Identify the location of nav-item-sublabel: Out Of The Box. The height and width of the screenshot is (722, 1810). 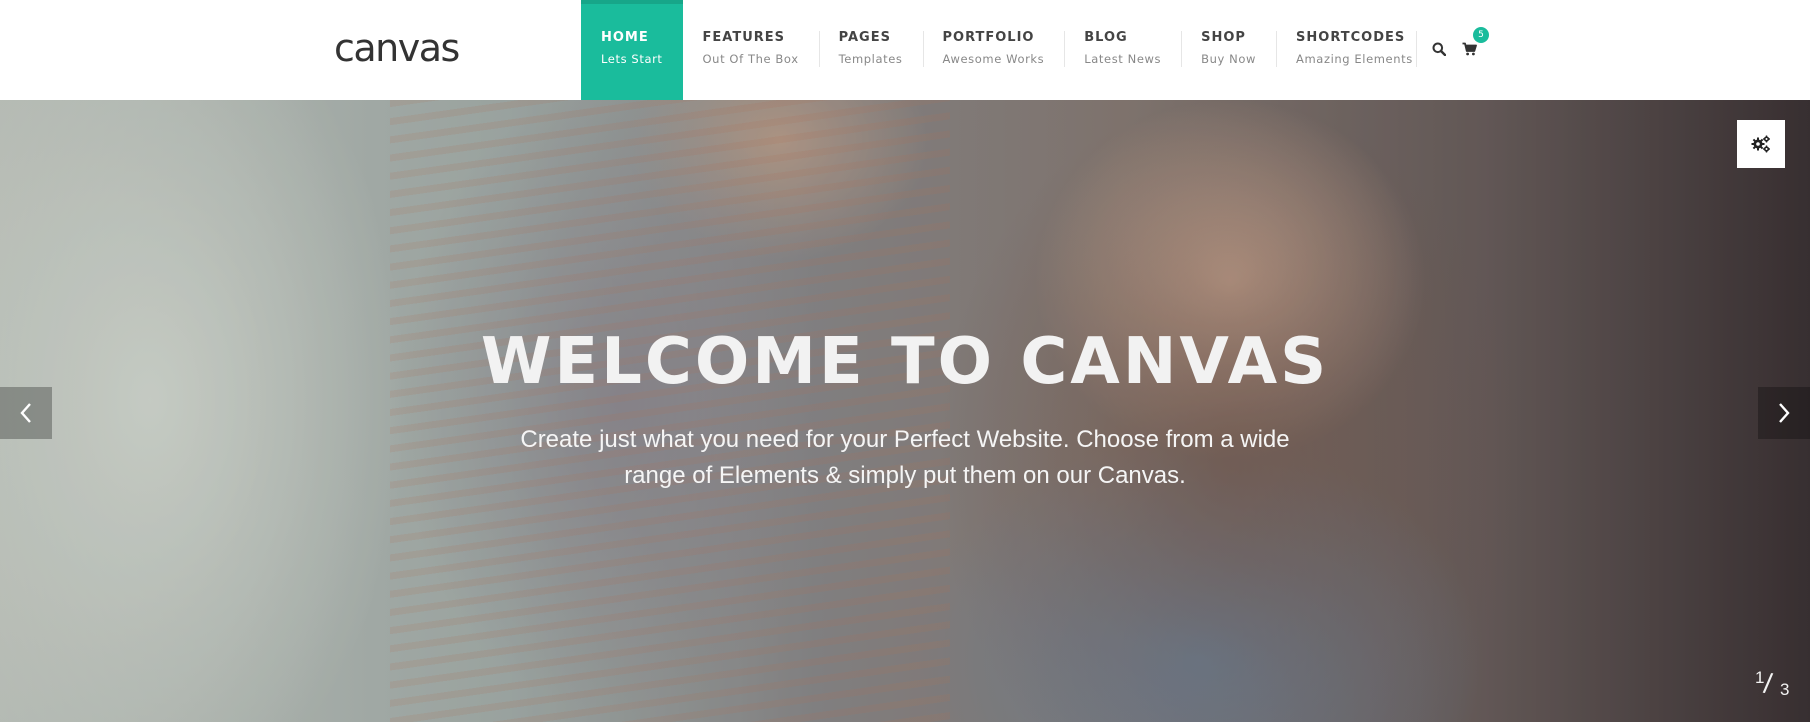
(750, 59).